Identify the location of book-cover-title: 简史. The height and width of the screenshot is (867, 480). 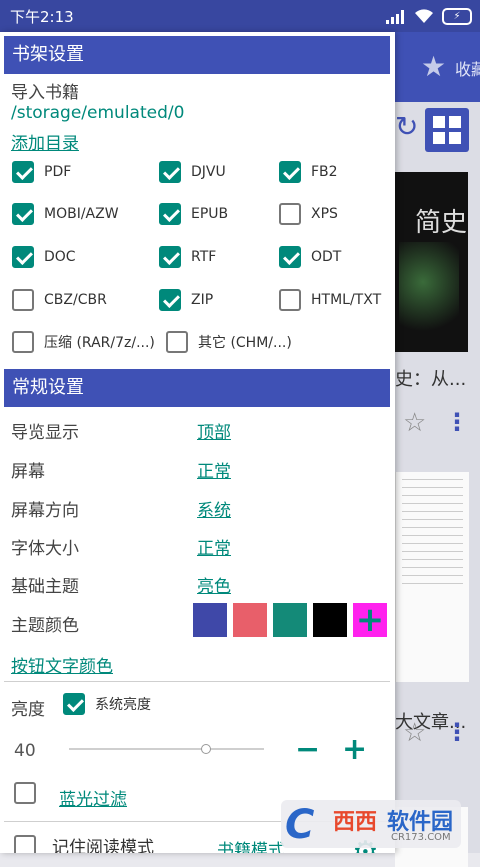
(441, 223).